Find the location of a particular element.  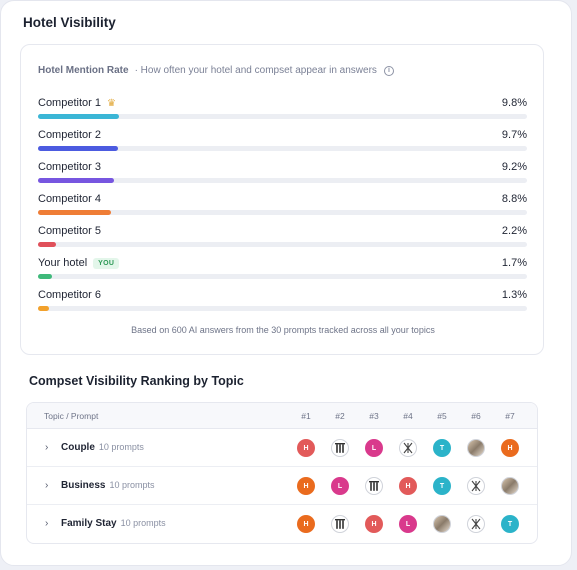

mention-percentage: 9.2% is located at coordinates (514, 167).